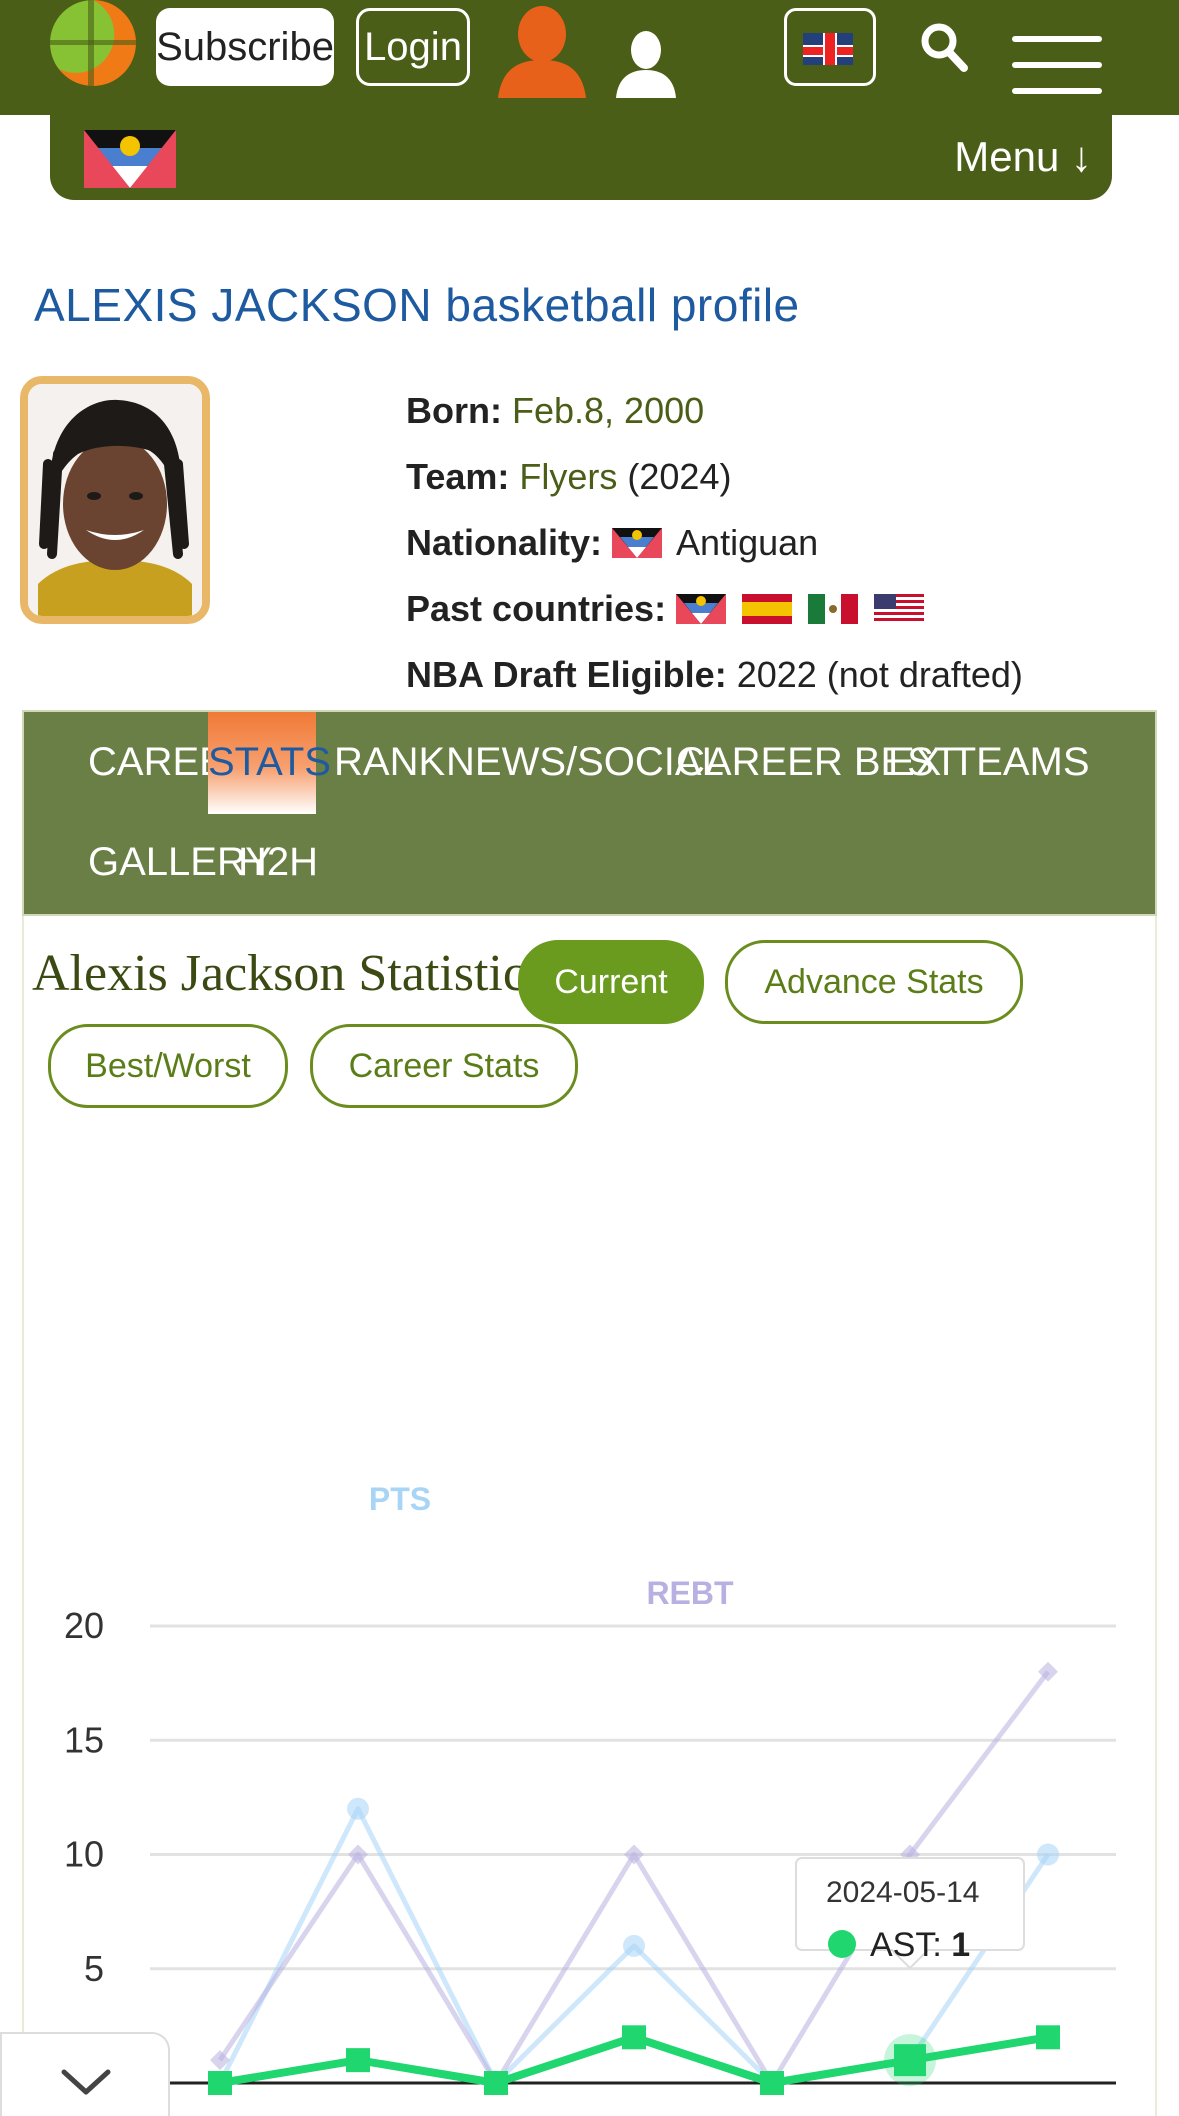 Image resolution: width=1179 pixels, height=2116 pixels. Describe the element at coordinates (910, 1913) in the screenshot. I see `chart-tooltip: 2024-05-14 AST: 1` at that location.